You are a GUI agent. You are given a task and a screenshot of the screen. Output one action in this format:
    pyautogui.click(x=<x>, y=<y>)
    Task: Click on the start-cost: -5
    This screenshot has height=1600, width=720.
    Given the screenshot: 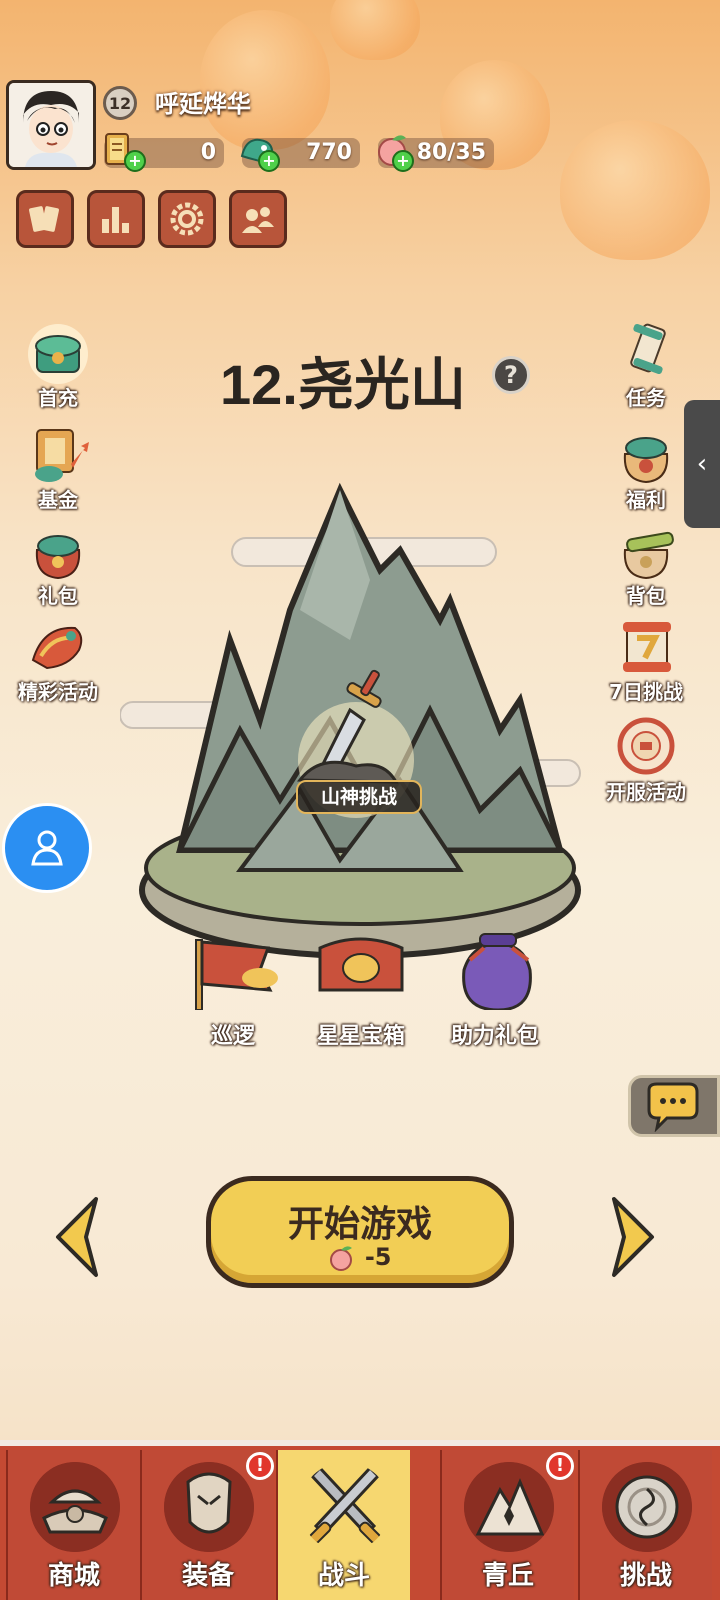 What is the action you would take?
    pyautogui.click(x=360, y=1257)
    